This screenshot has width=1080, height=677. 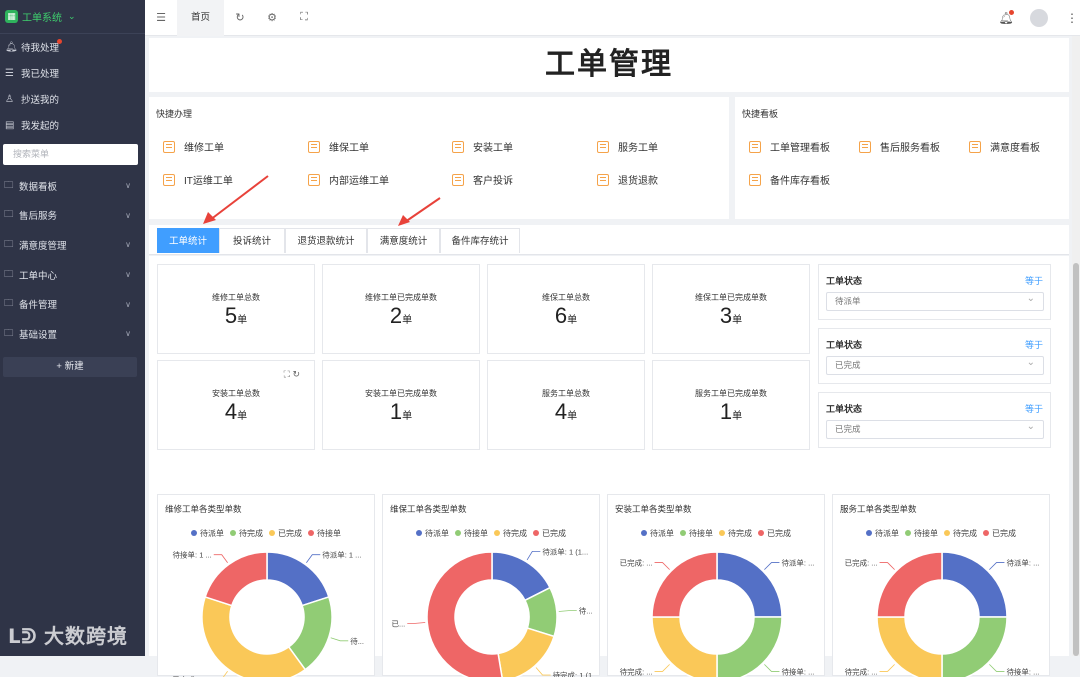 I want to click on nav-label: 抄送我的, so click(x=40, y=100).